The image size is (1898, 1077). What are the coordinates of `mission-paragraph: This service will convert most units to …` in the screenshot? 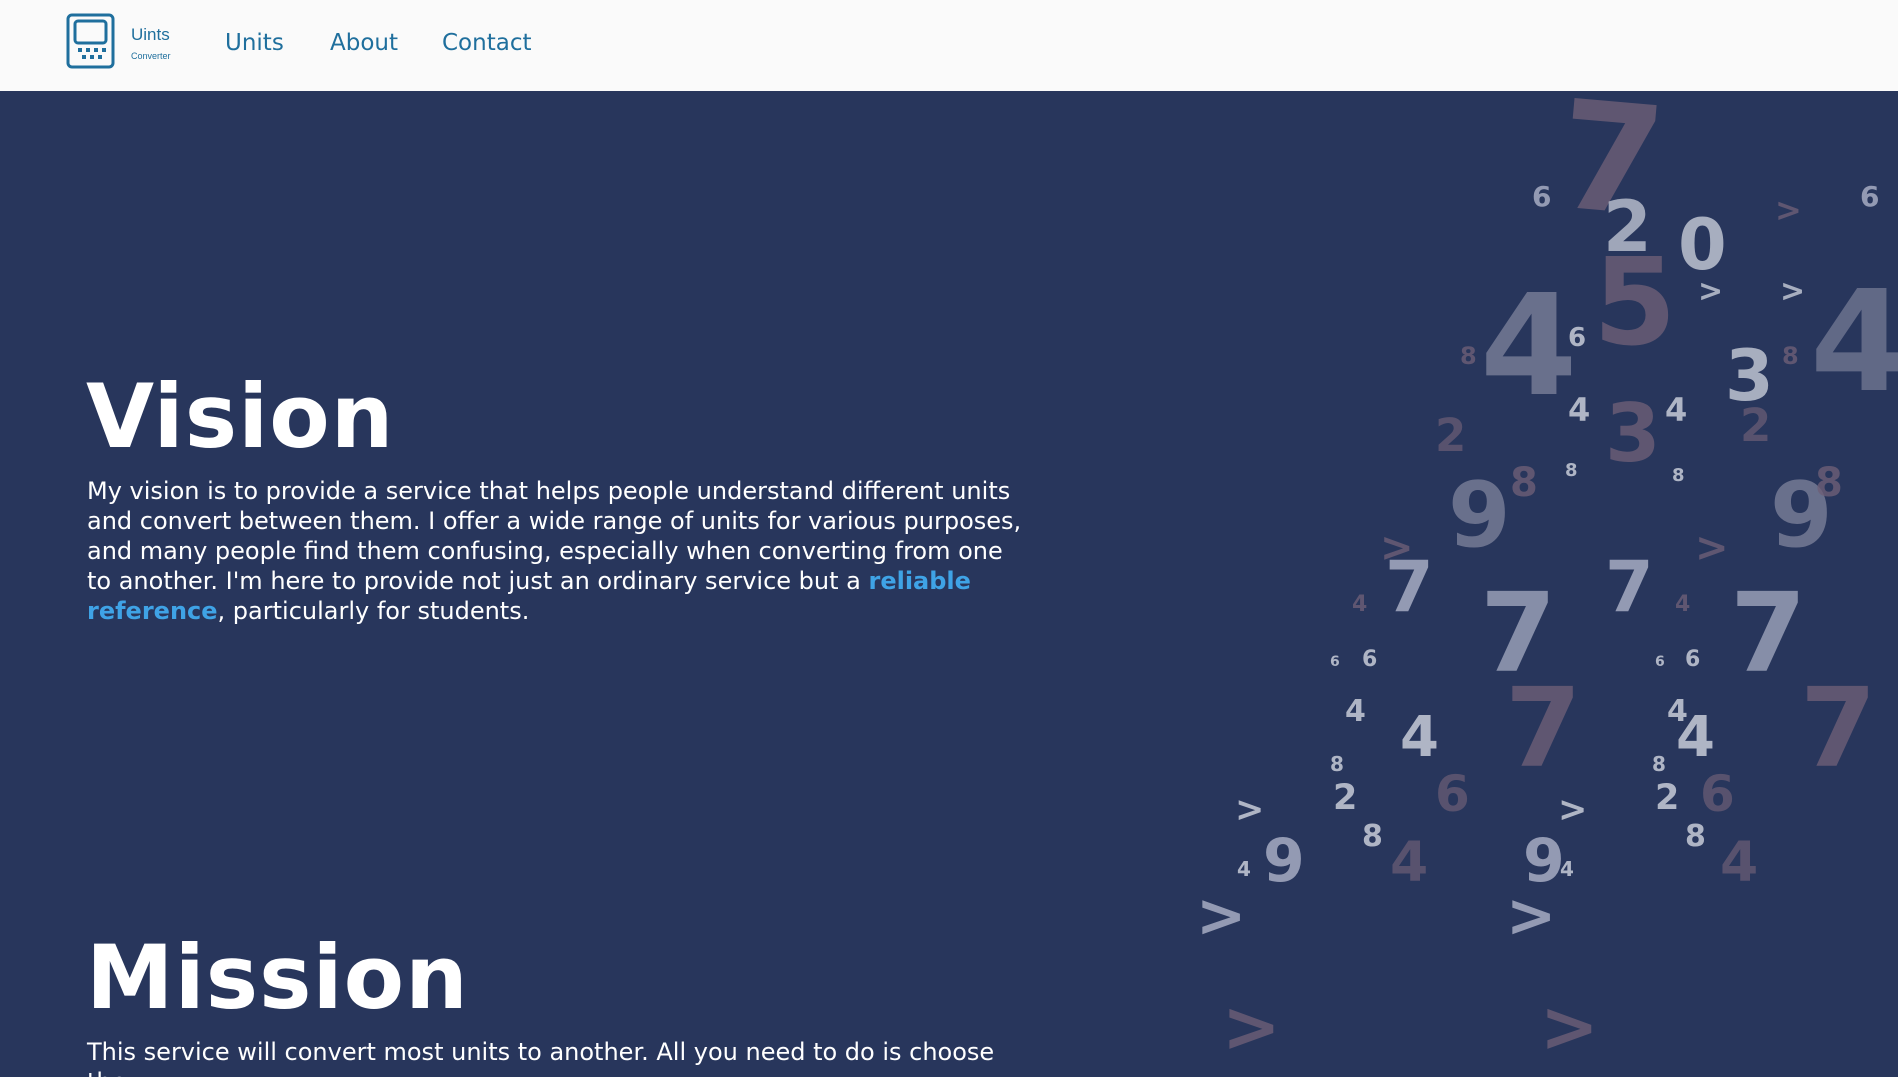 It's located at (541, 1057).